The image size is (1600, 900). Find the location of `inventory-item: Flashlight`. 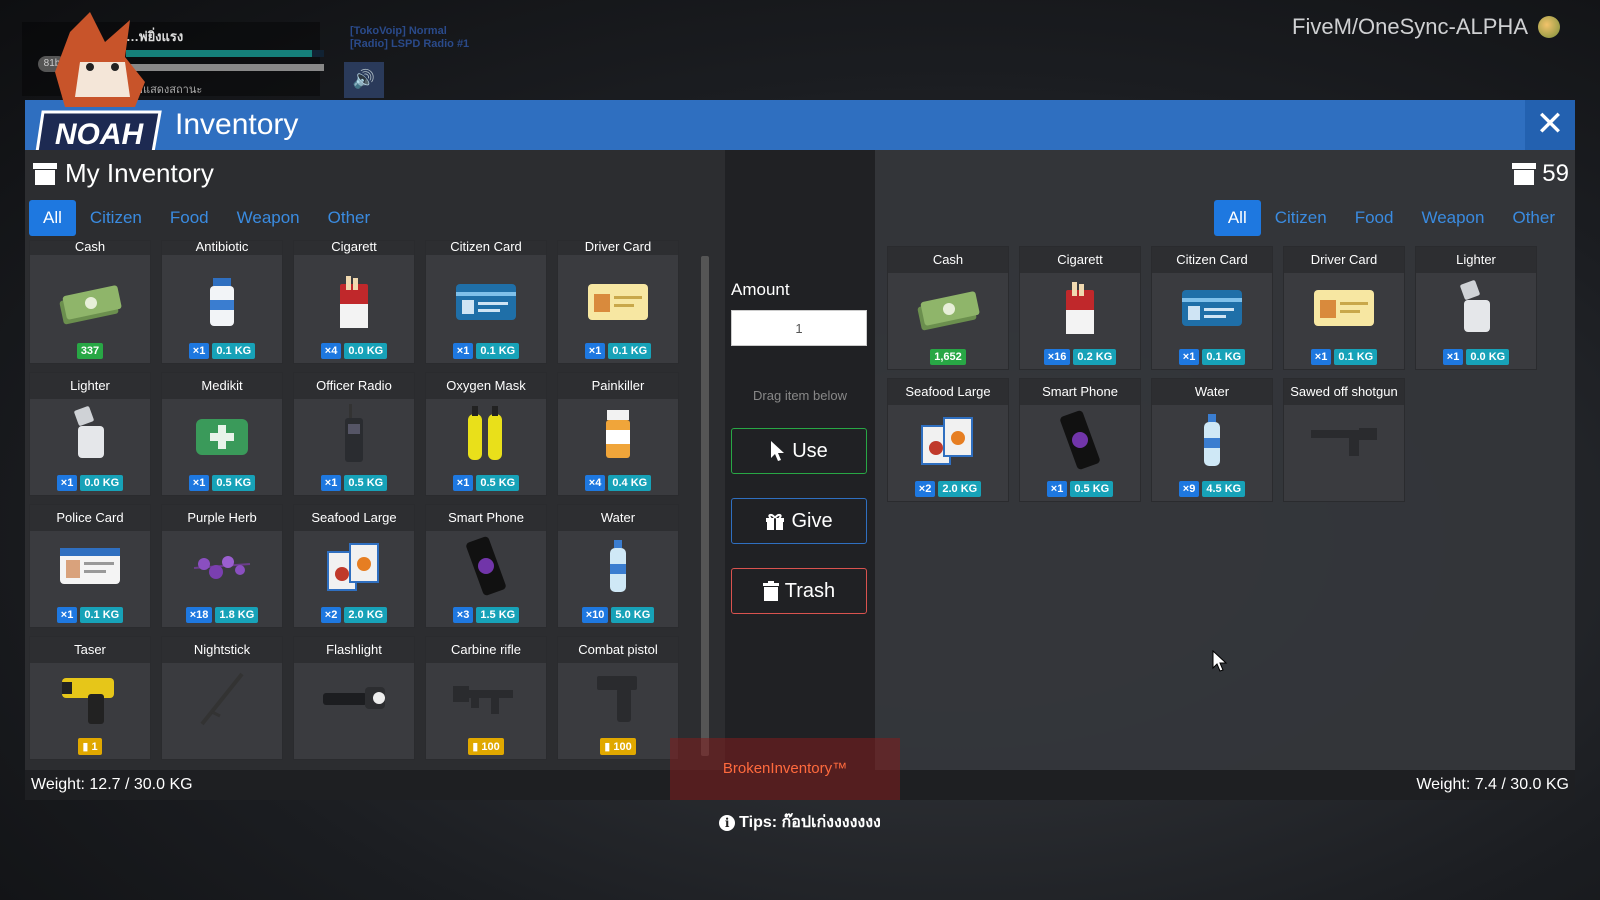

inventory-item: Flashlight is located at coordinates (354, 698).